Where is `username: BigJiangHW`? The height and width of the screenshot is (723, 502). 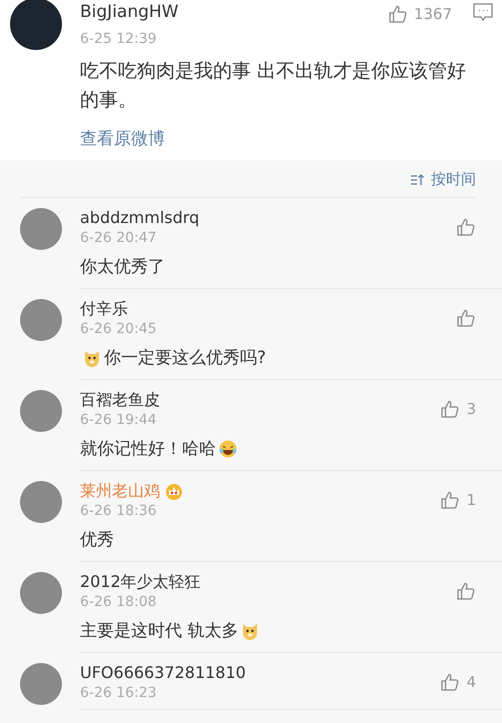
username: BigJiangHW is located at coordinates (129, 12).